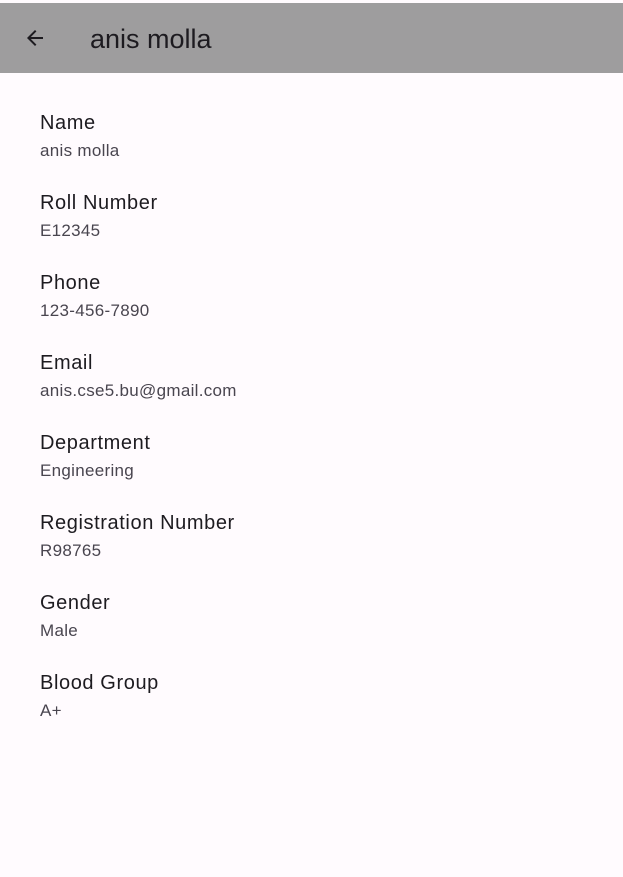 The image size is (623, 877). Describe the element at coordinates (320, 390) in the screenshot. I see `detail-email: Email anis.cse5.bu@gmail.com` at that location.